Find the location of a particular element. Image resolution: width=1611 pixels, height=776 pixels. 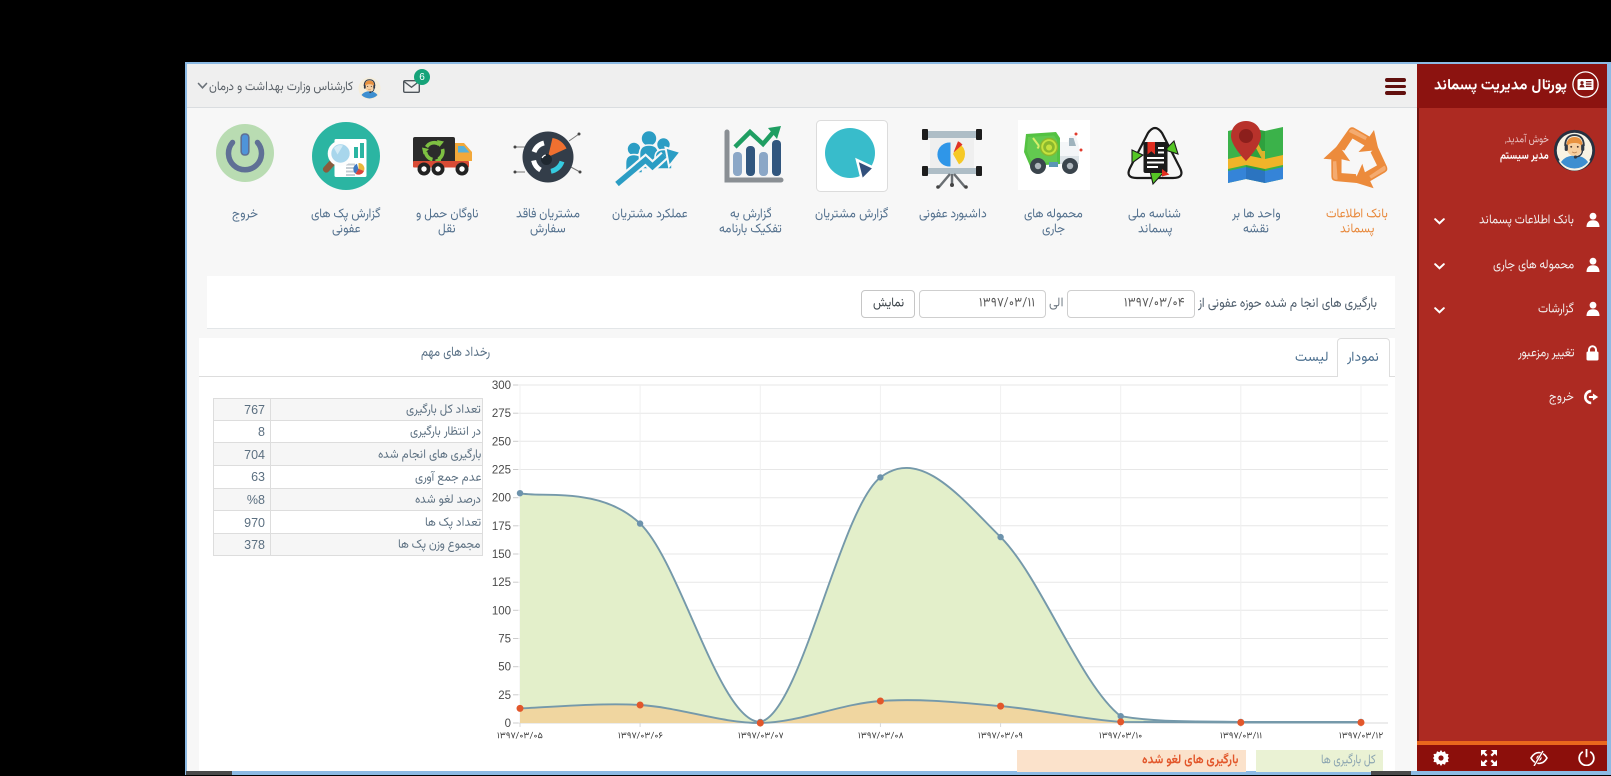

svg-text: 125 is located at coordinates (501, 583).